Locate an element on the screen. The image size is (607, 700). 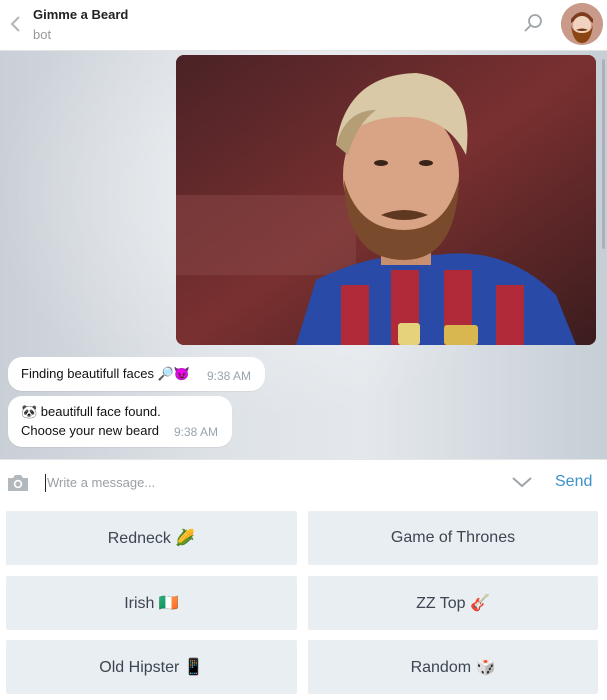
beard-avatar-icon is located at coordinates (582, 24).